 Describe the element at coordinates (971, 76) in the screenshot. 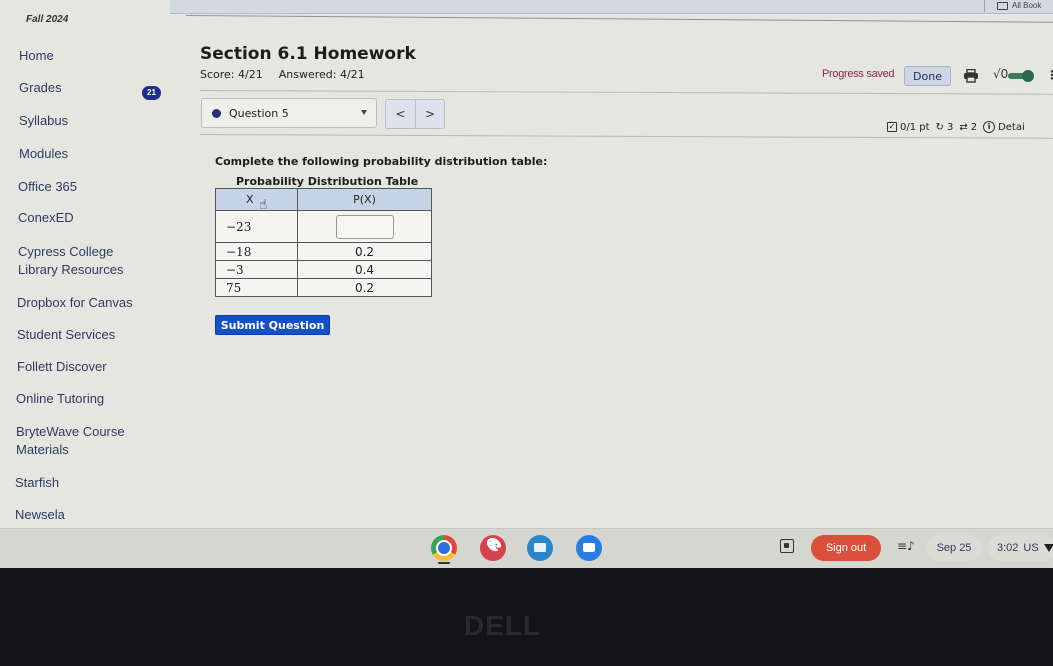

I see `print-icon` at that location.